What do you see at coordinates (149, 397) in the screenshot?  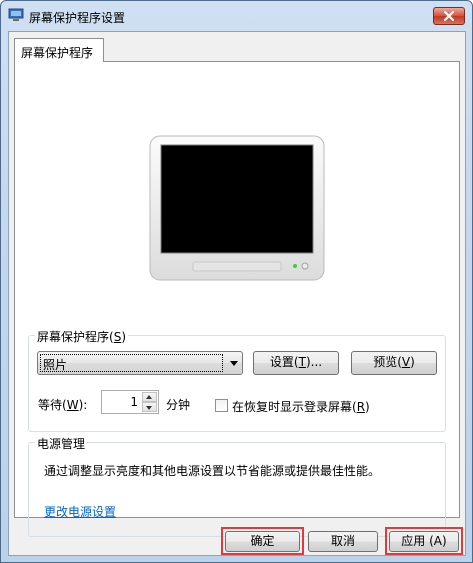 I see `stepper-up-button` at bounding box center [149, 397].